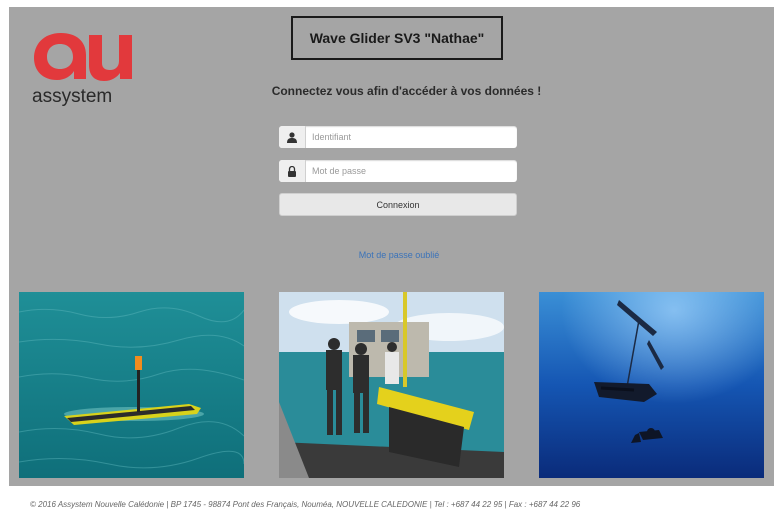 This screenshot has width=776, height=528. What do you see at coordinates (651, 385) in the screenshot?
I see `underwater-divers-photo` at bounding box center [651, 385].